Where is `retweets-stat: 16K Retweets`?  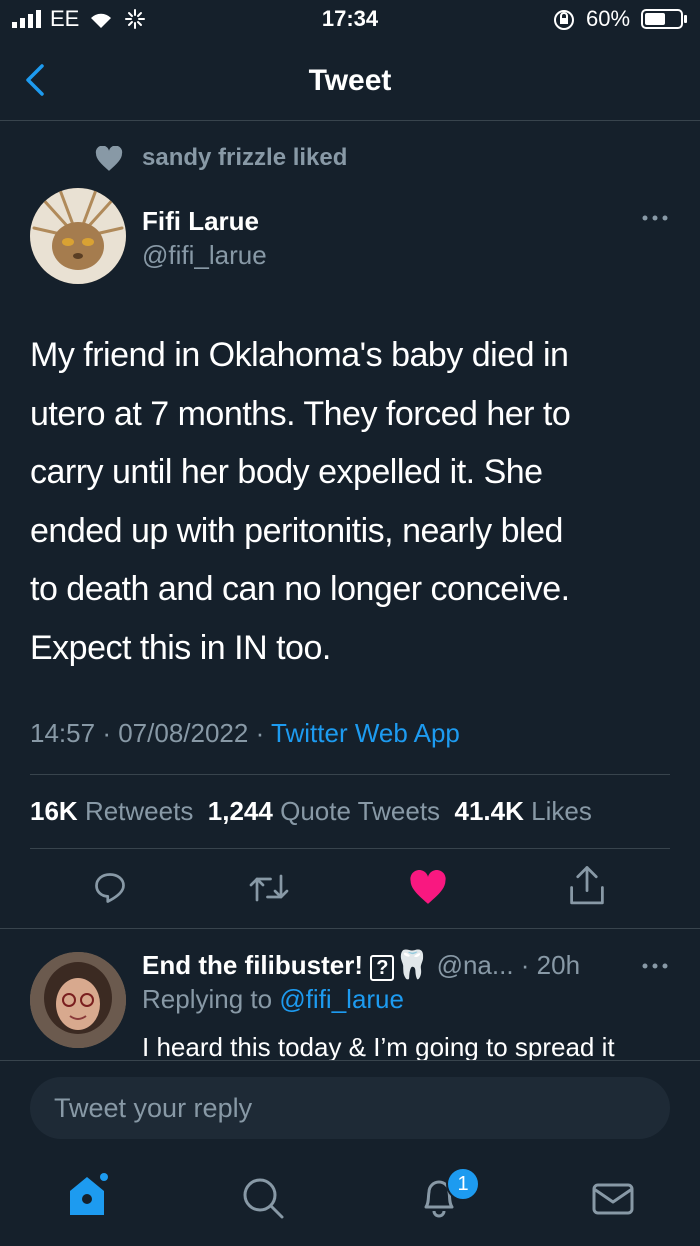
retweets-stat: 16K Retweets is located at coordinates (111, 811).